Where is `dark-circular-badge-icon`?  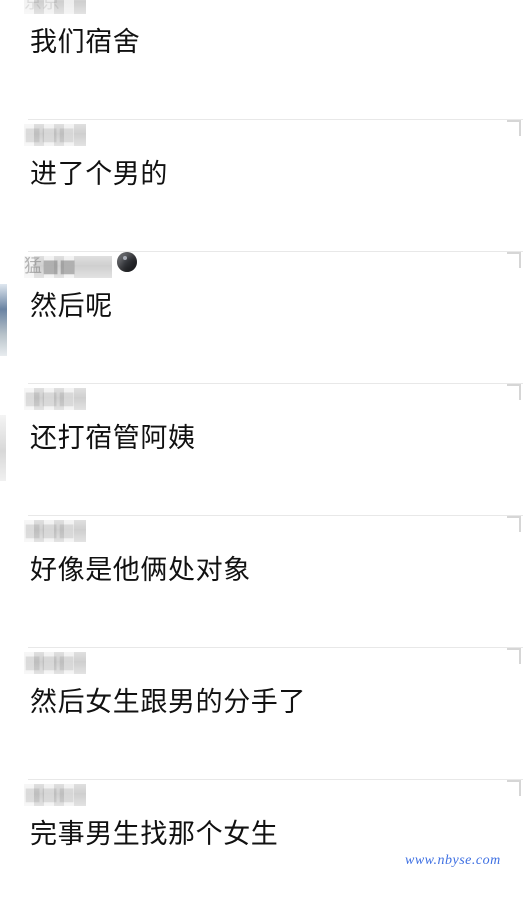
dark-circular-badge-icon is located at coordinates (127, 262).